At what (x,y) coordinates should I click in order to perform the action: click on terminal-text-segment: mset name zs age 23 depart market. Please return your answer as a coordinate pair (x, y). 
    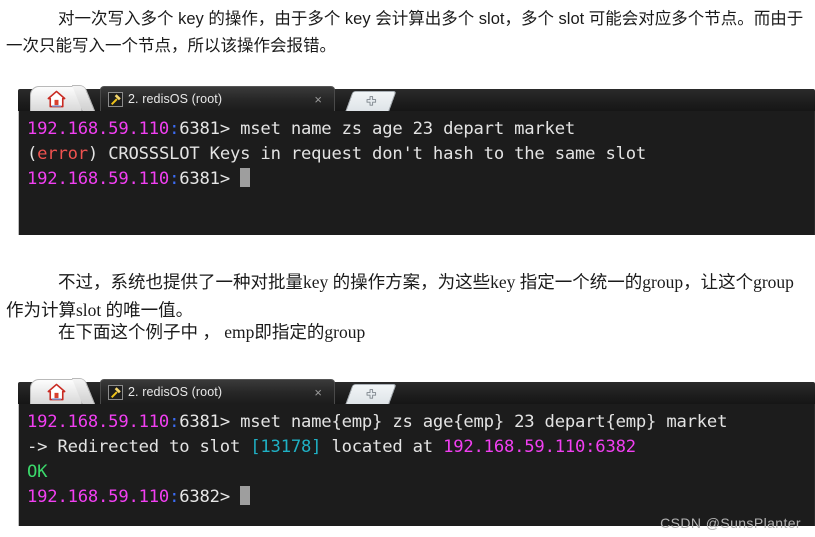
    Looking at the image, I should click on (408, 129).